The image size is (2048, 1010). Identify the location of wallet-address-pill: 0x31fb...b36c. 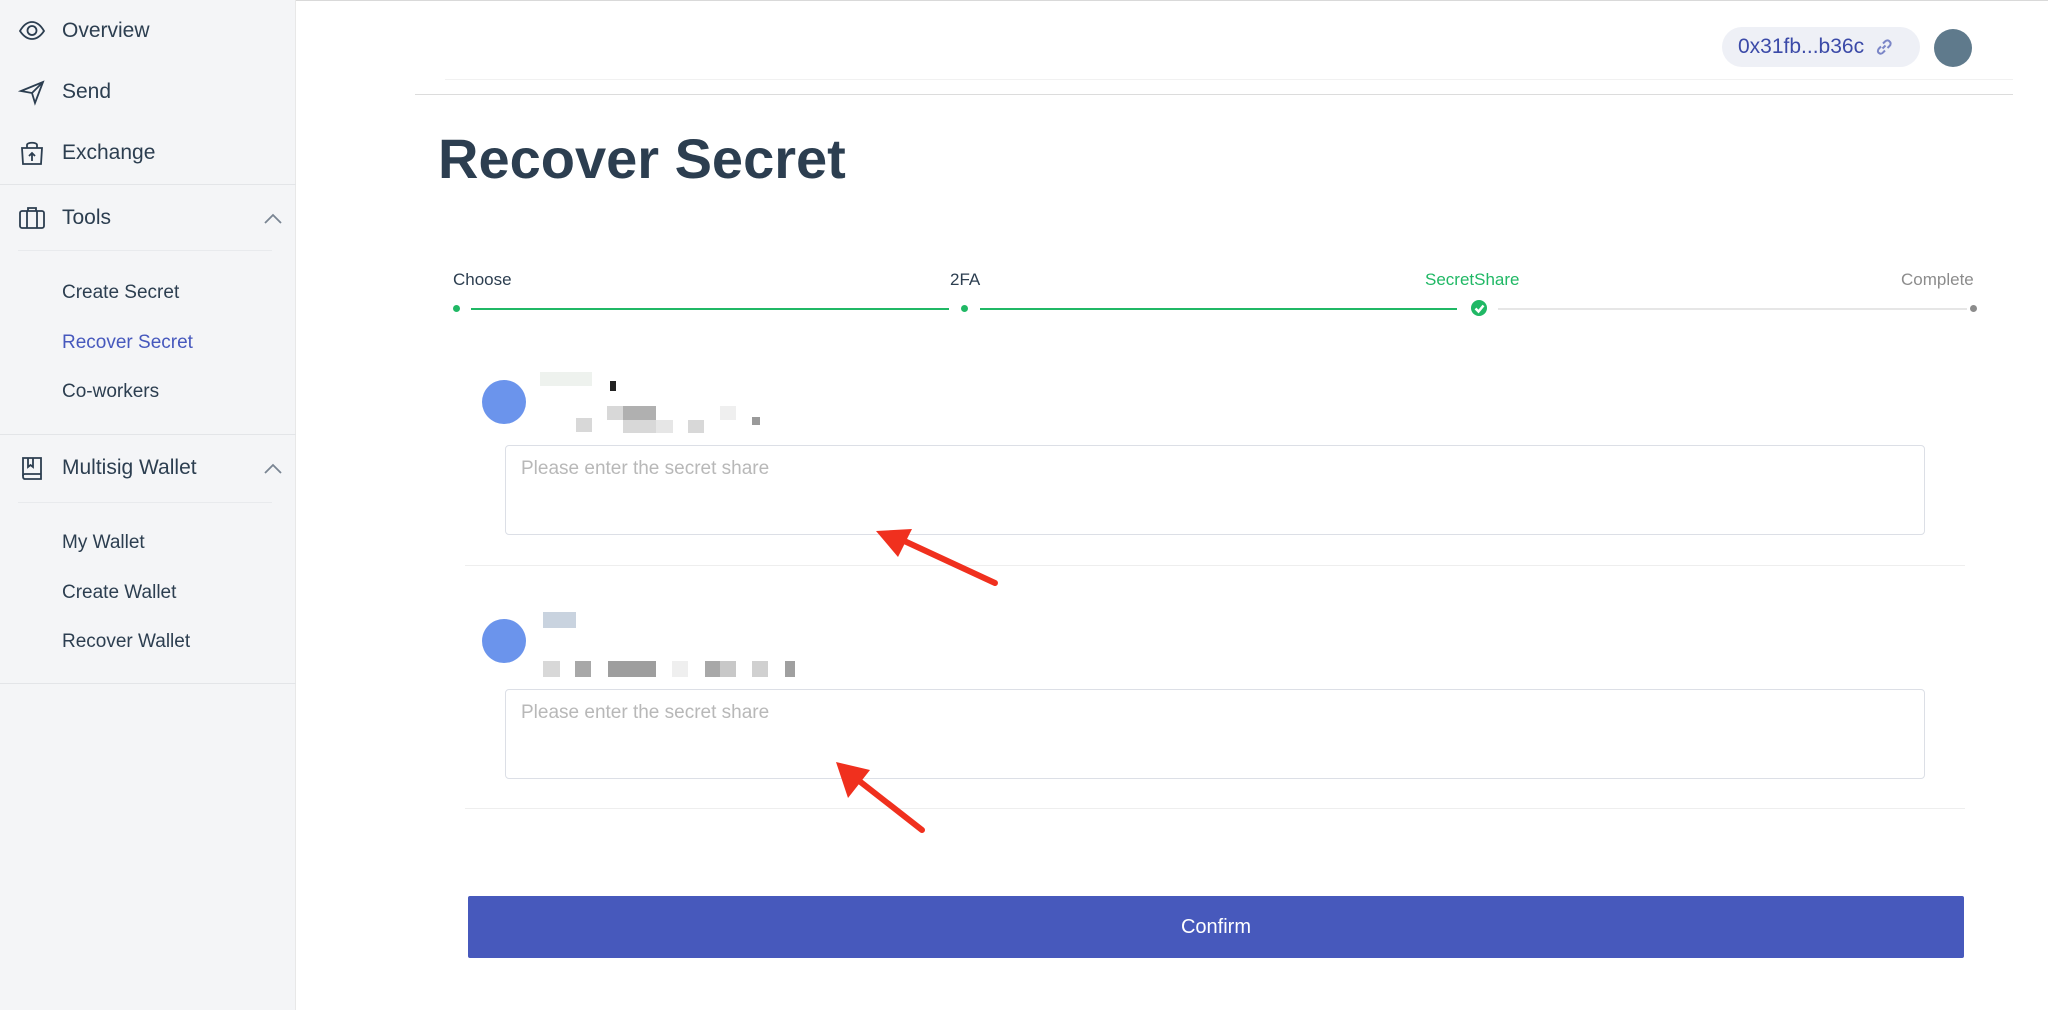
(1821, 47).